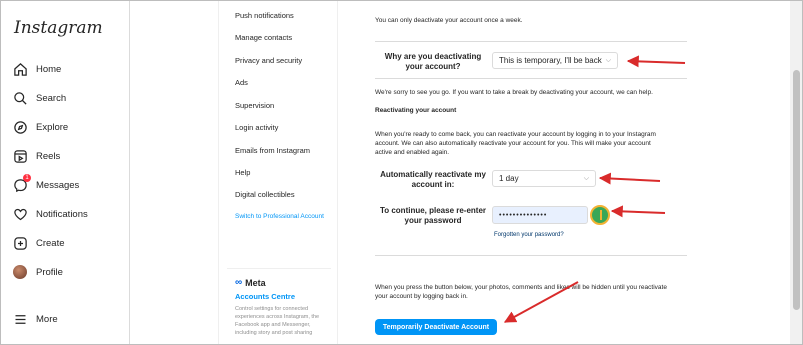 This screenshot has width=803, height=345. Describe the element at coordinates (20, 69) in the screenshot. I see `home-icon` at that location.